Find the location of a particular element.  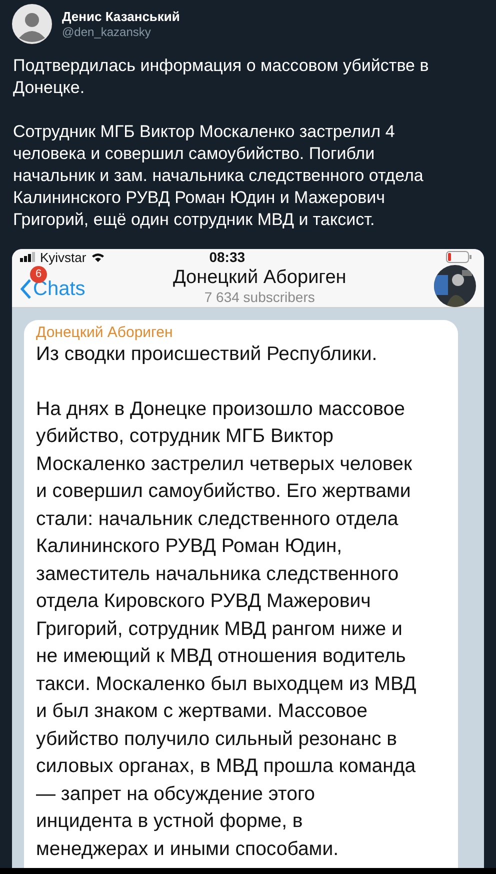

wifi-icon is located at coordinates (98, 257).